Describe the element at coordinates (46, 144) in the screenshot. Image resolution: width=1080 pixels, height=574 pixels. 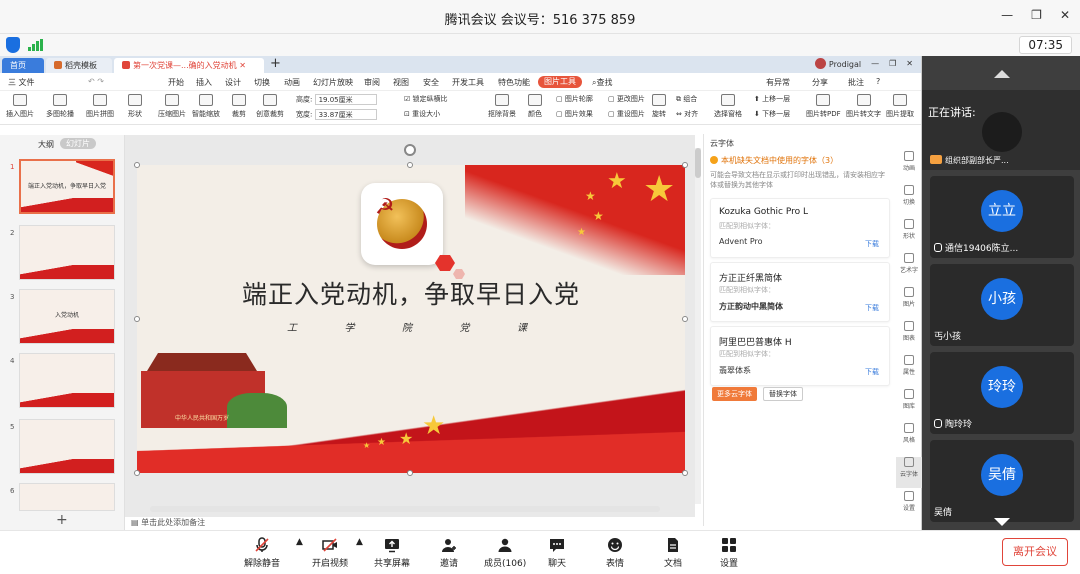
I see `tab-outline: 大纲` at that location.